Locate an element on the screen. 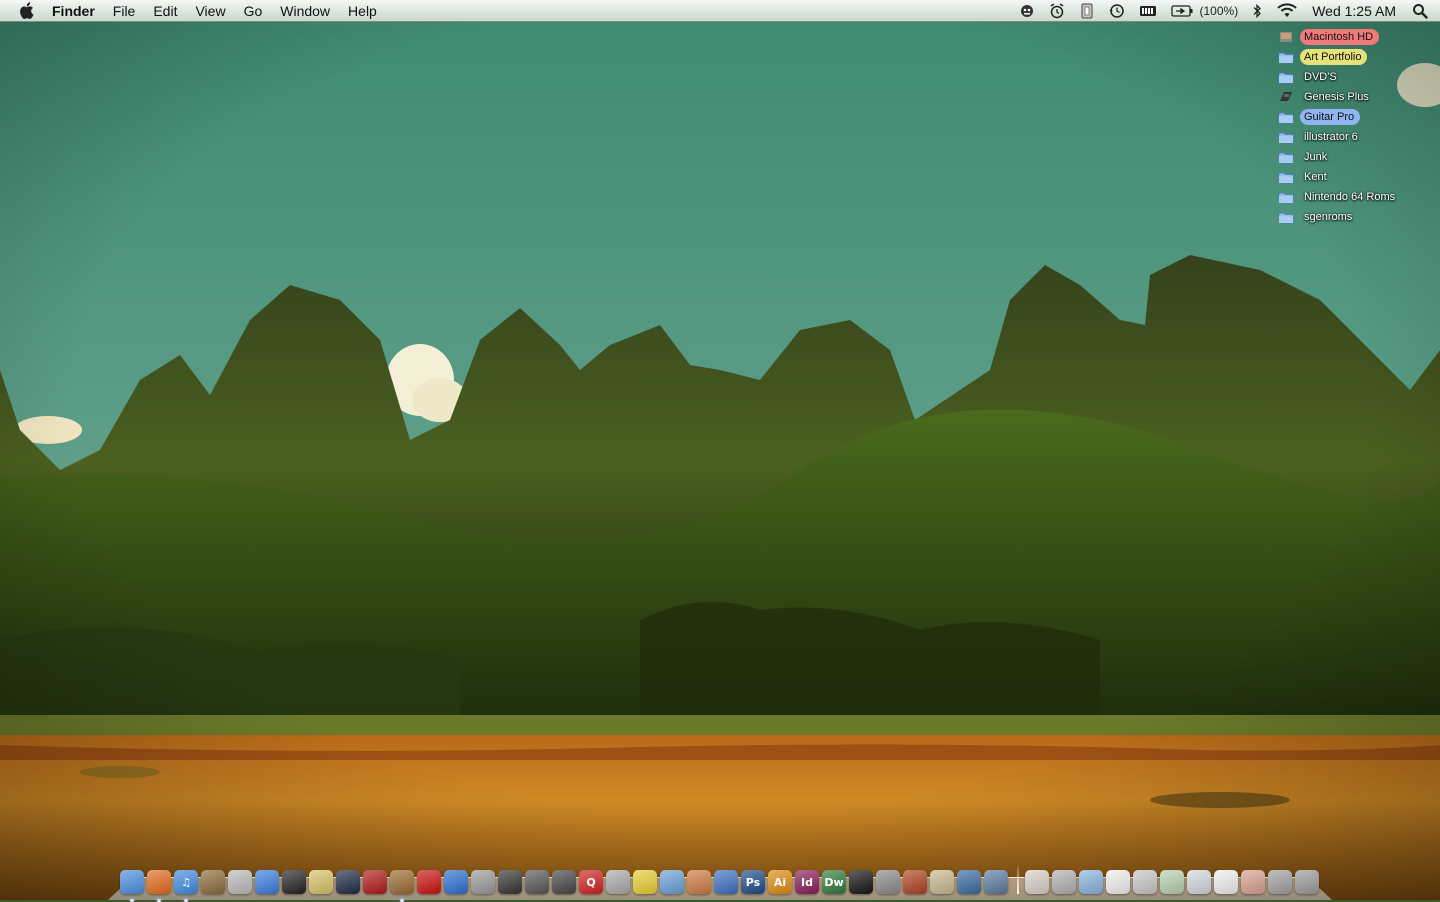  desktop-item-label: Macintosh HD is located at coordinates (1340, 37).